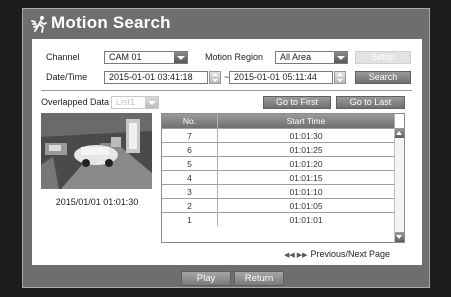  Describe the element at coordinates (63, 57) in the screenshot. I see `channel-label: Channel` at that location.